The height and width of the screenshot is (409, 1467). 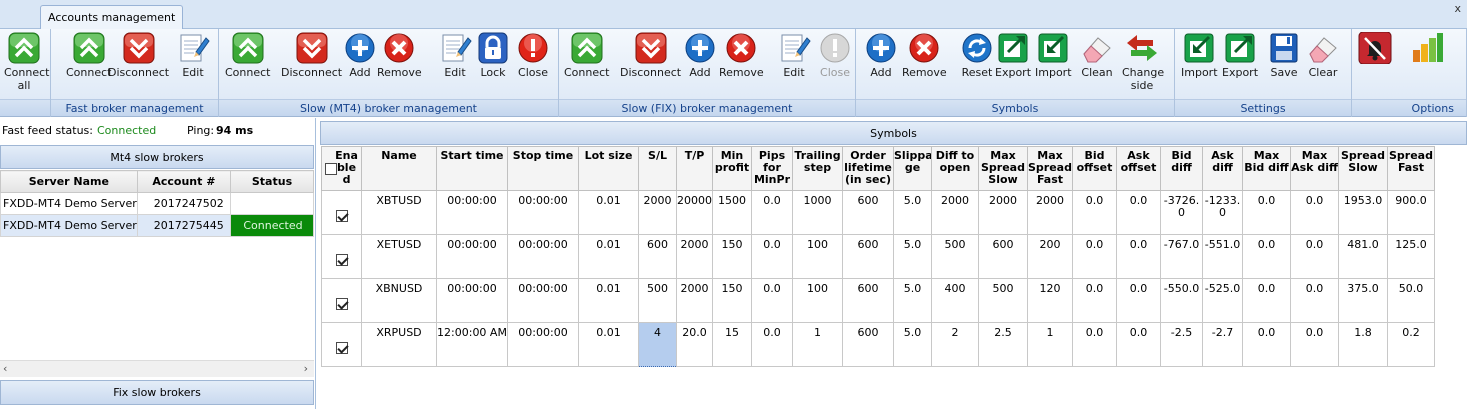 I want to click on column-header-max-bid-diff: Max Bid diff, so click(x=1266, y=168).